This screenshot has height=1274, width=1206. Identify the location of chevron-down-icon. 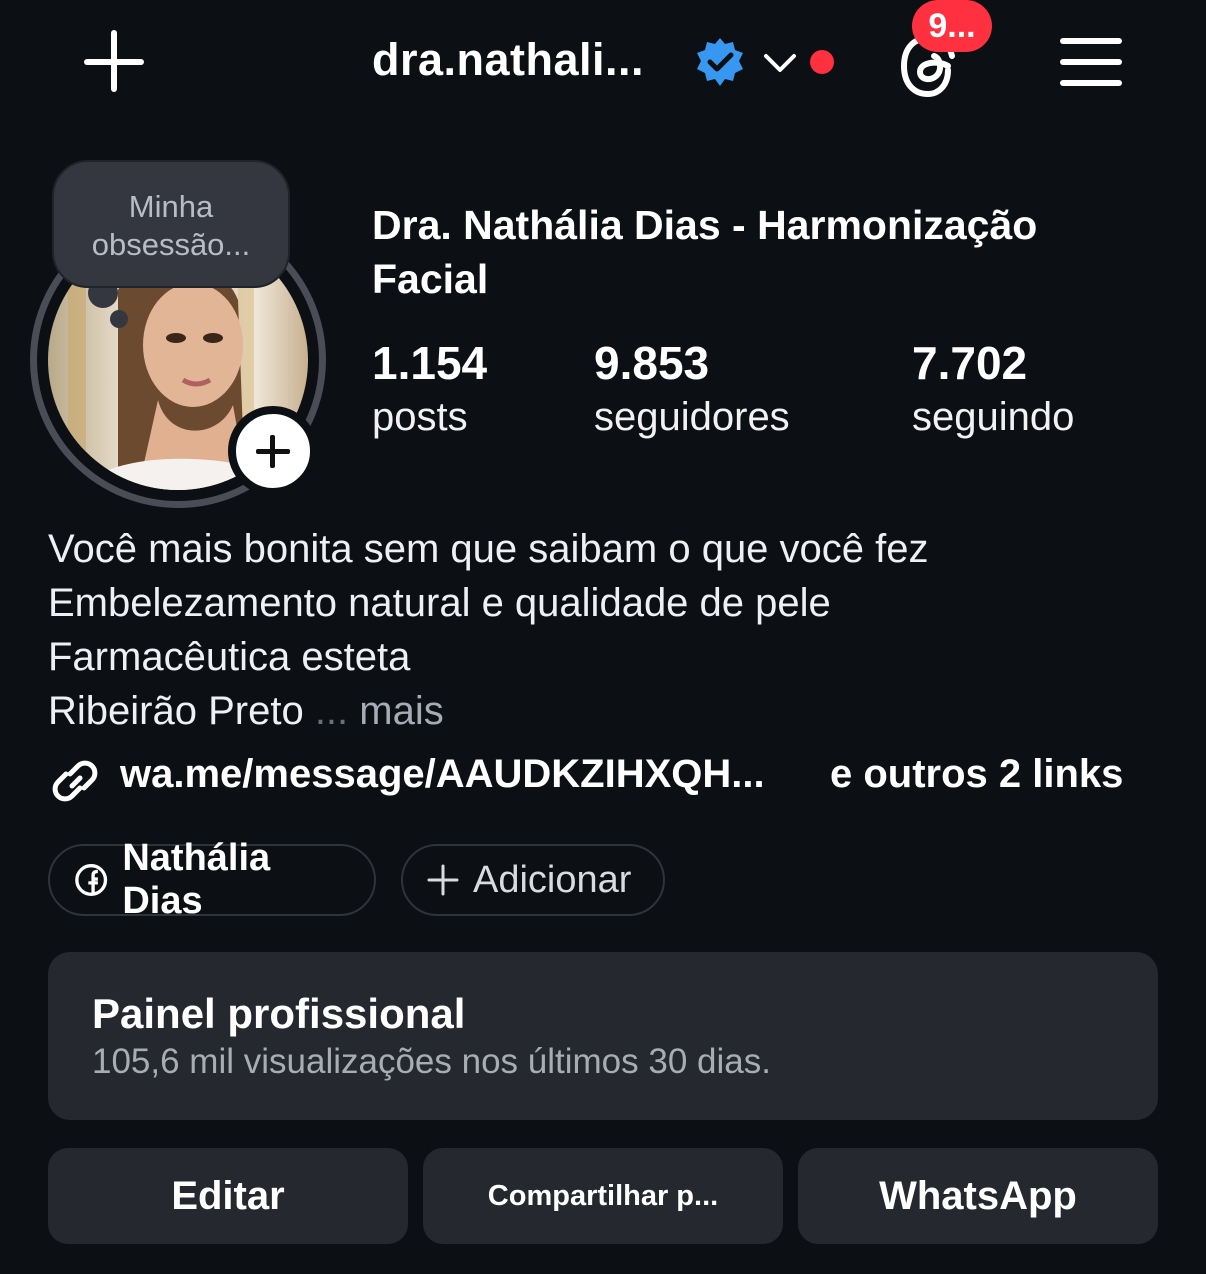
(780, 63).